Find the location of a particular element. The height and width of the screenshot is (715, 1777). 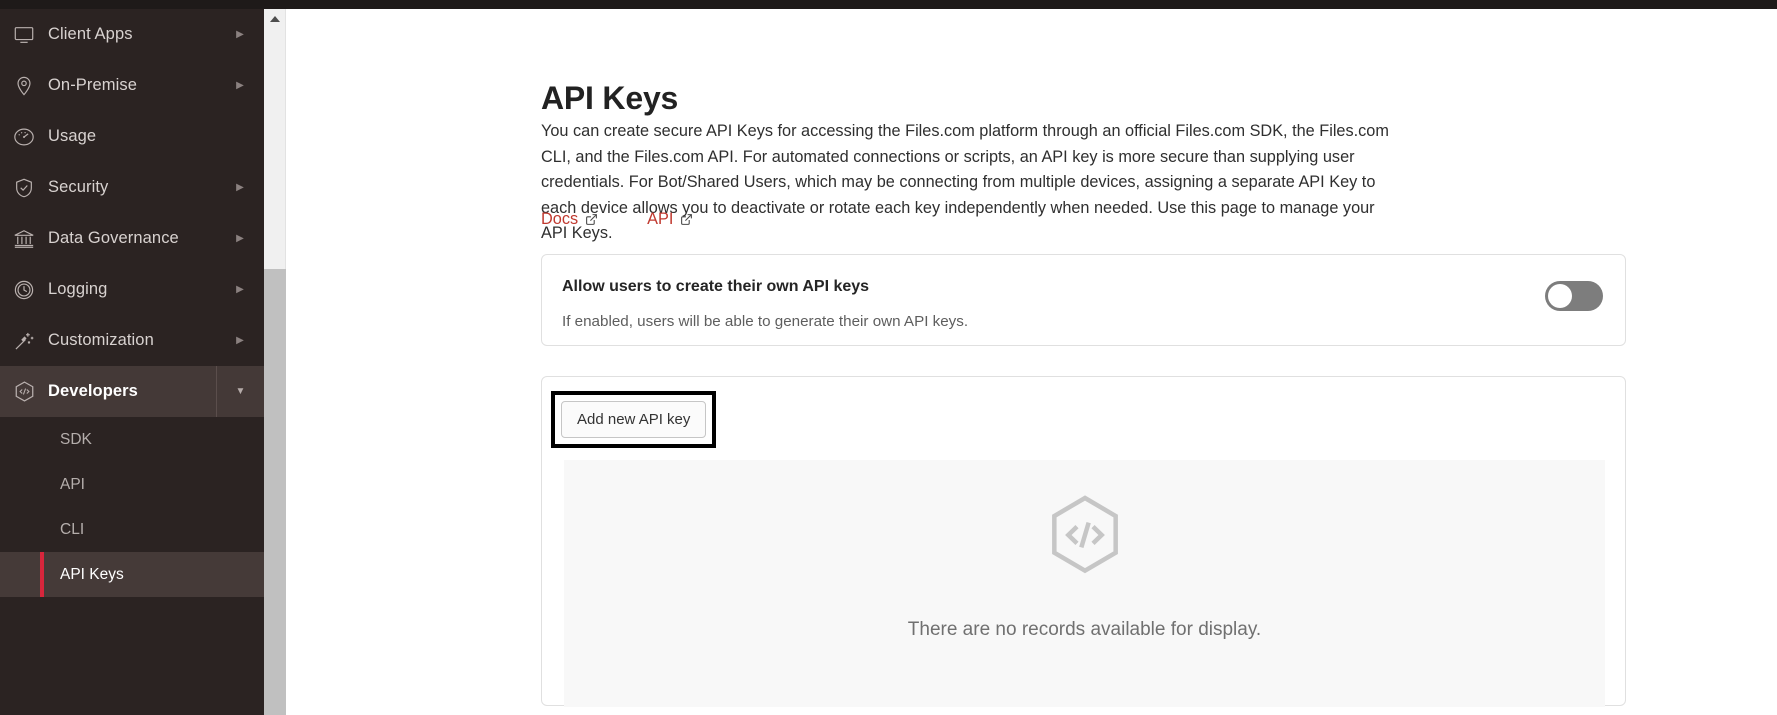

add-new-api-key-button: Add new API key is located at coordinates (634, 419).